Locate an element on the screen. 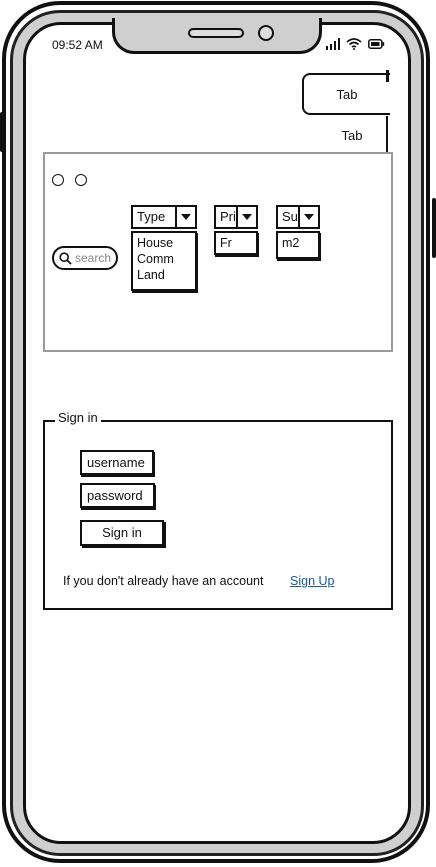 This screenshot has width=436, height=867. type-dropdown-label: Type is located at coordinates (151, 216).